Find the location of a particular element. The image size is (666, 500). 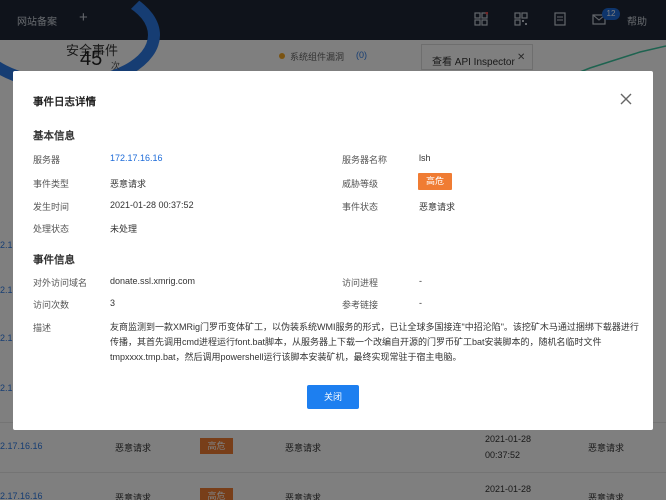

occur-time-label: 发生时间 is located at coordinates (51, 207).